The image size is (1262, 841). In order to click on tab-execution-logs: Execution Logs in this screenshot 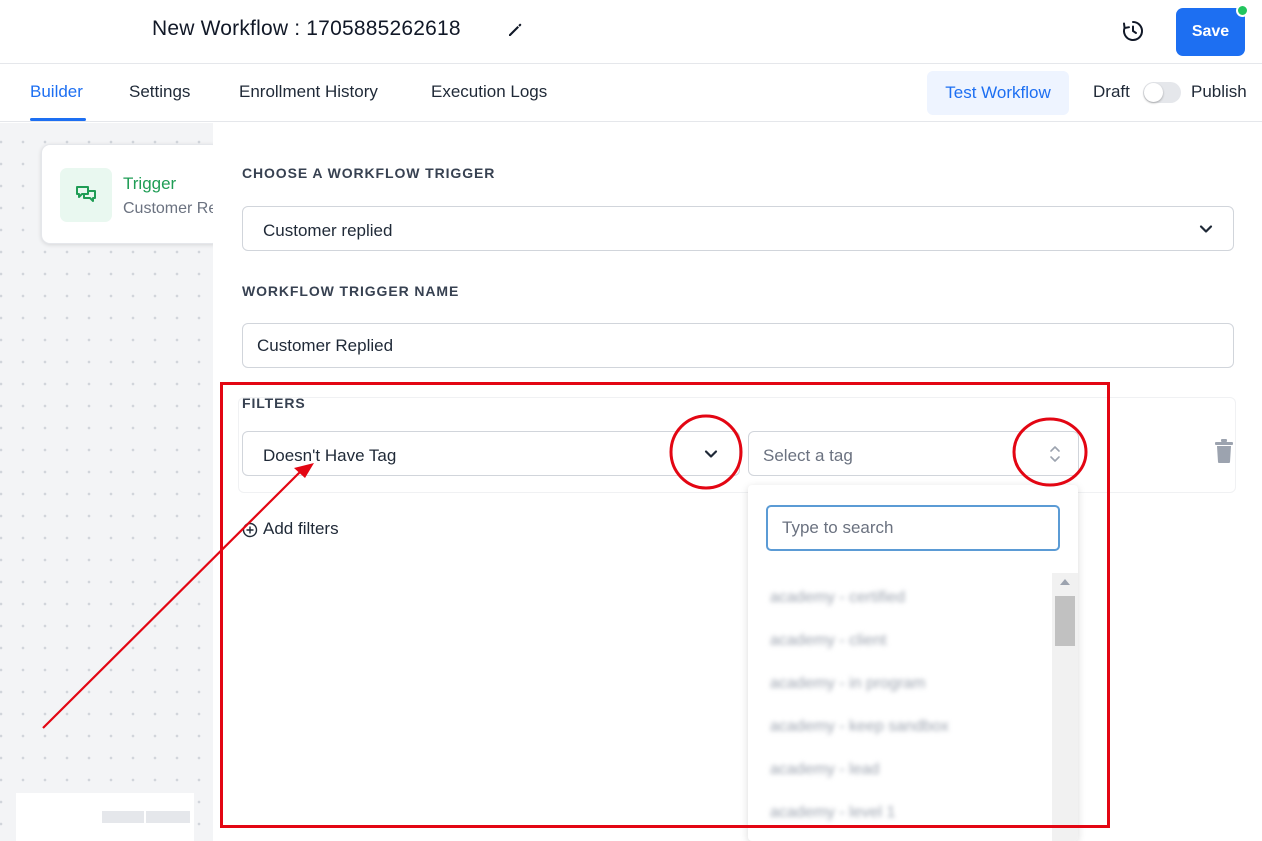, I will do `click(489, 92)`.